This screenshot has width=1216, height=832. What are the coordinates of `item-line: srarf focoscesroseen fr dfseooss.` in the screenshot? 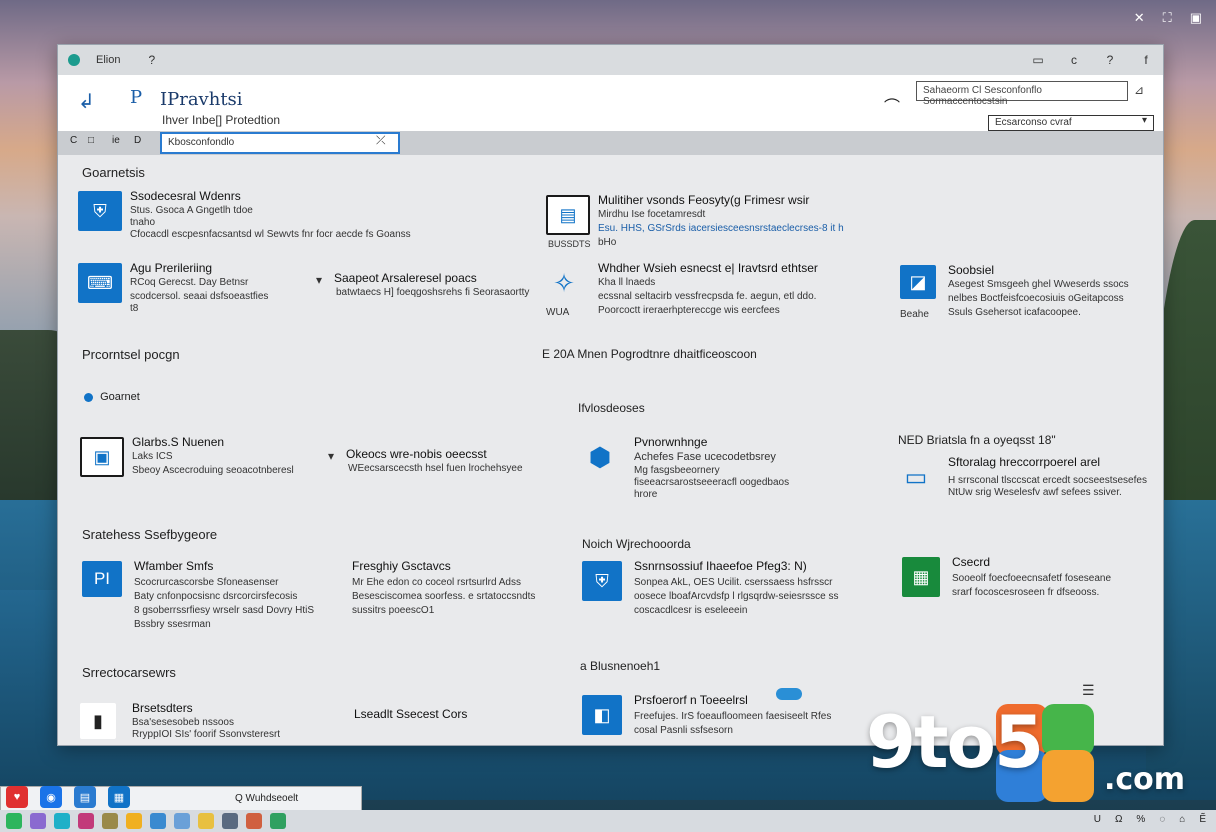 It's located at (1026, 592).